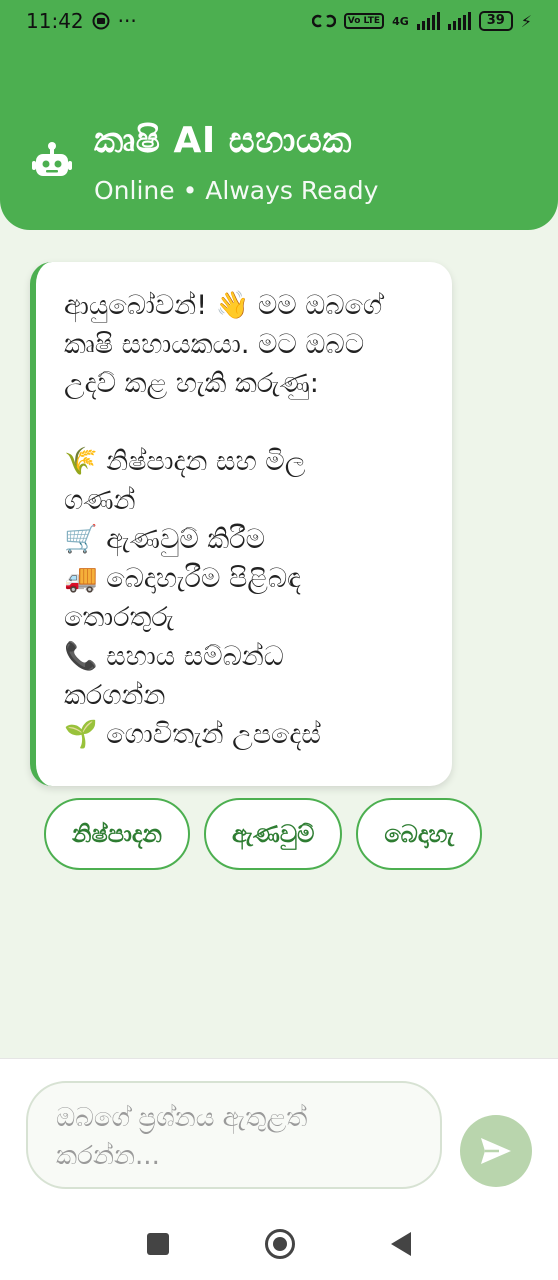  Describe the element at coordinates (119, 617) in the screenshot. I see `message-line: තොරතුරු` at that location.